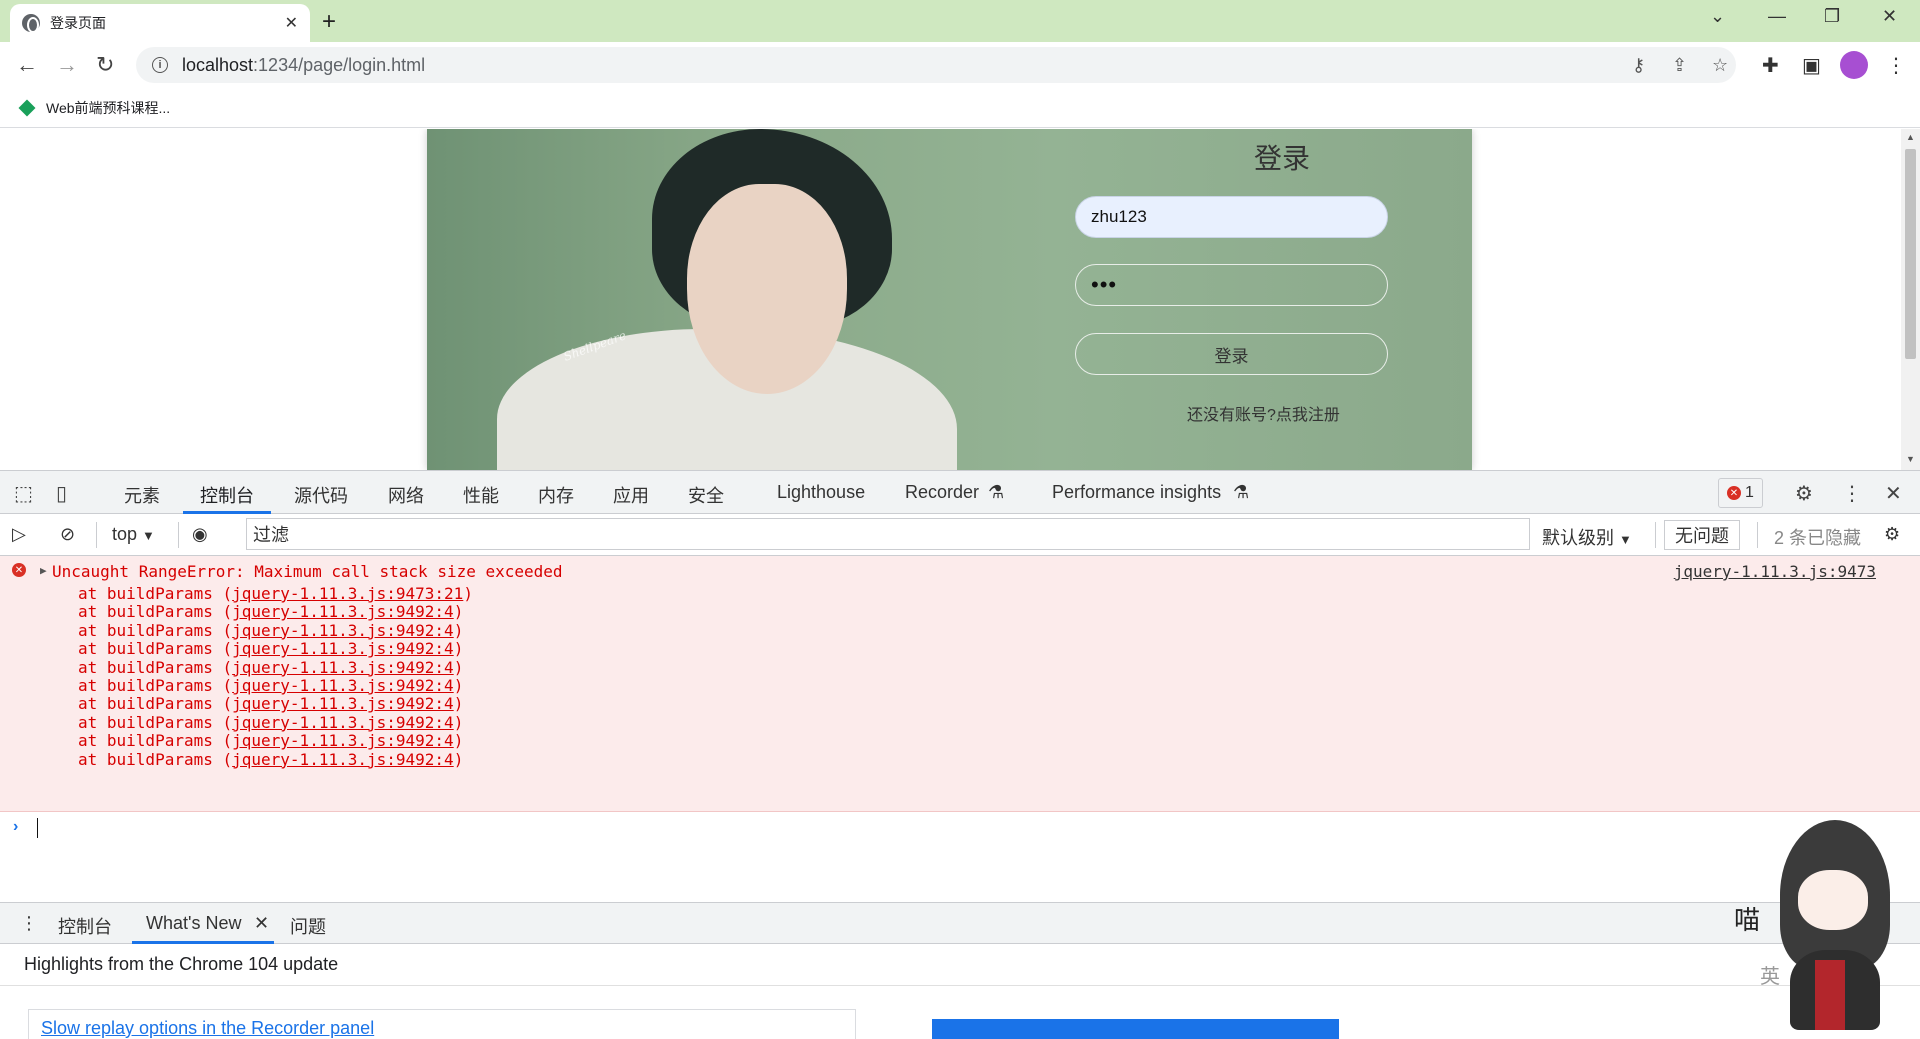  I want to click on bookmark-favicon-icon, so click(27, 108).